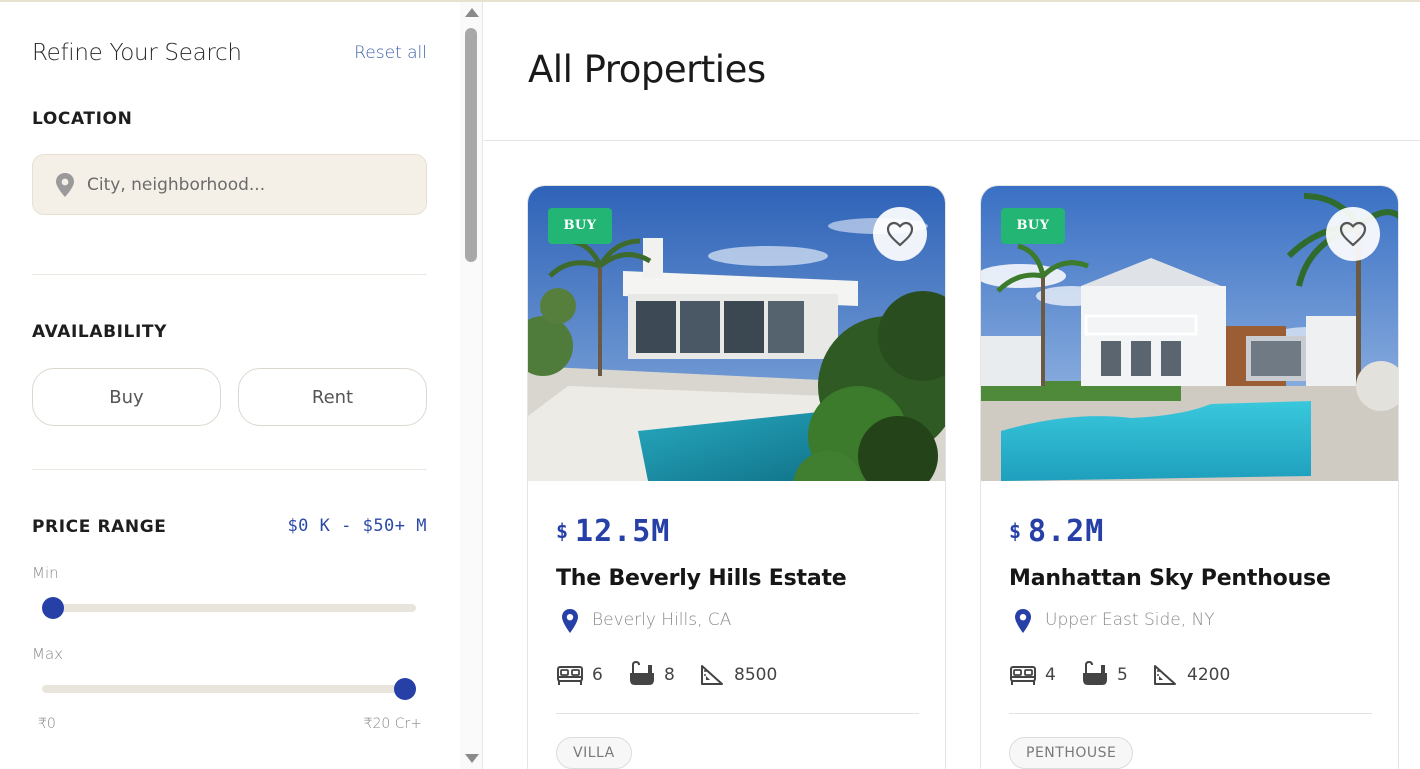  Describe the element at coordinates (53, 608) in the screenshot. I see `min-price-slider-thumb` at that location.